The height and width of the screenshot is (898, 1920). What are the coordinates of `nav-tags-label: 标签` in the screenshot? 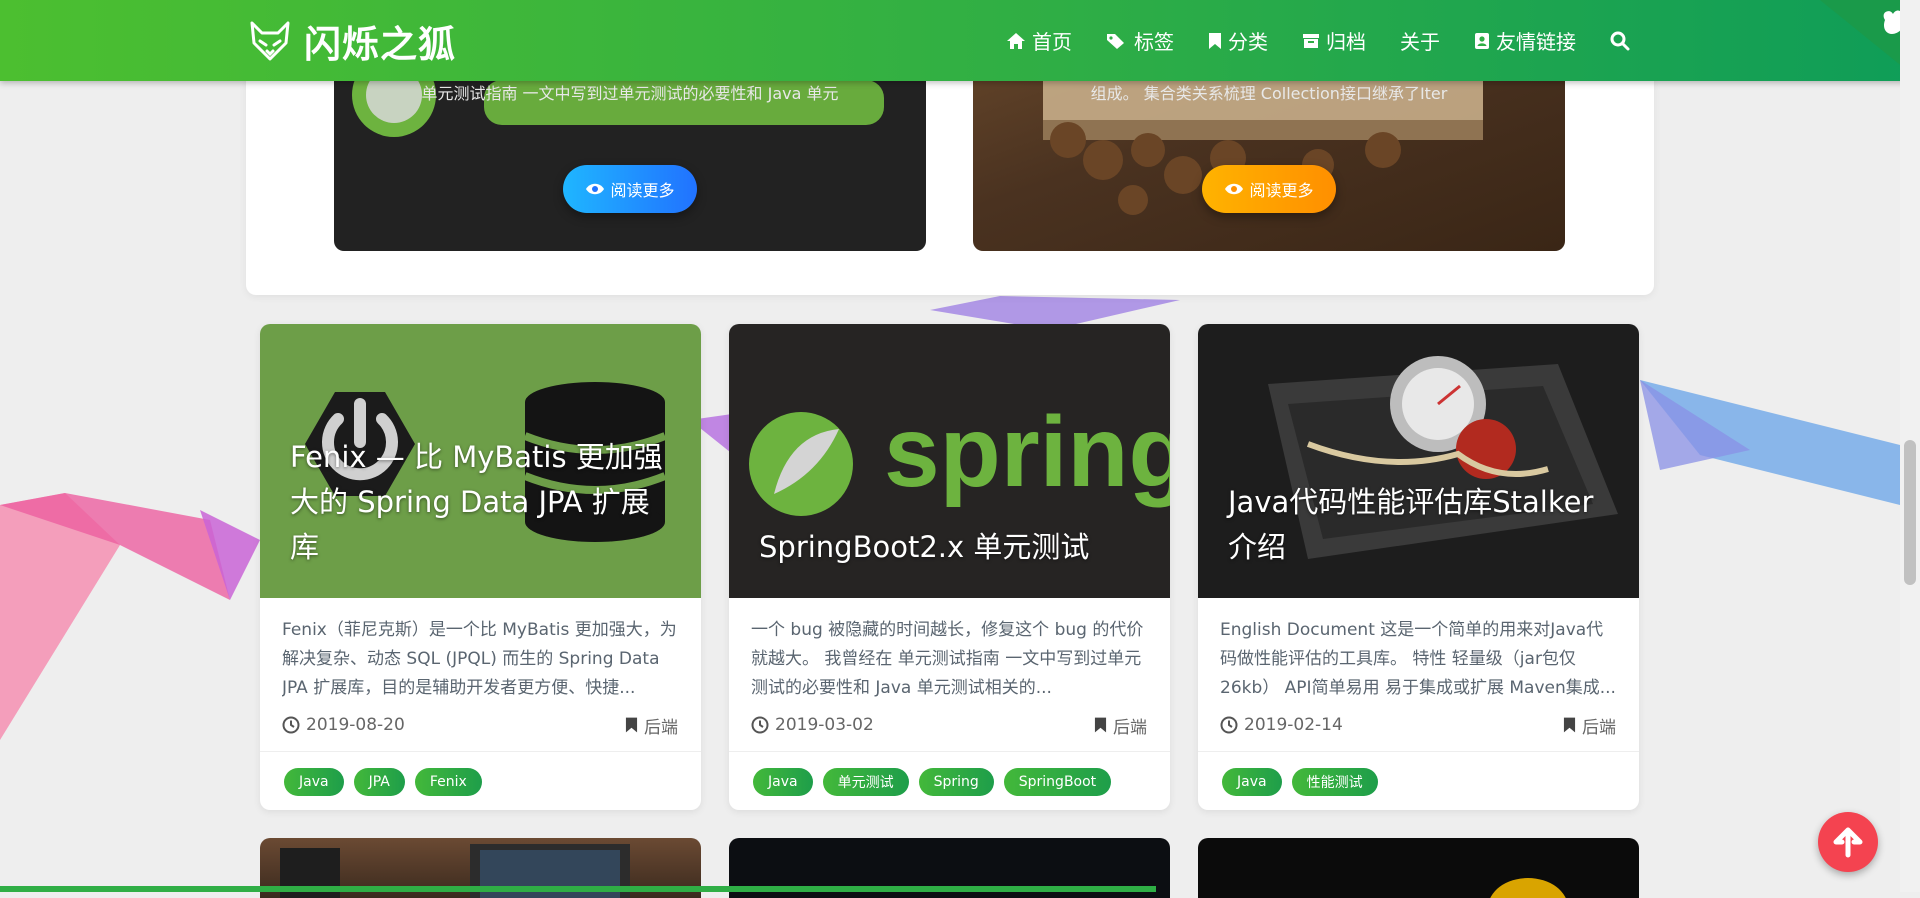 It's located at (1154, 42).